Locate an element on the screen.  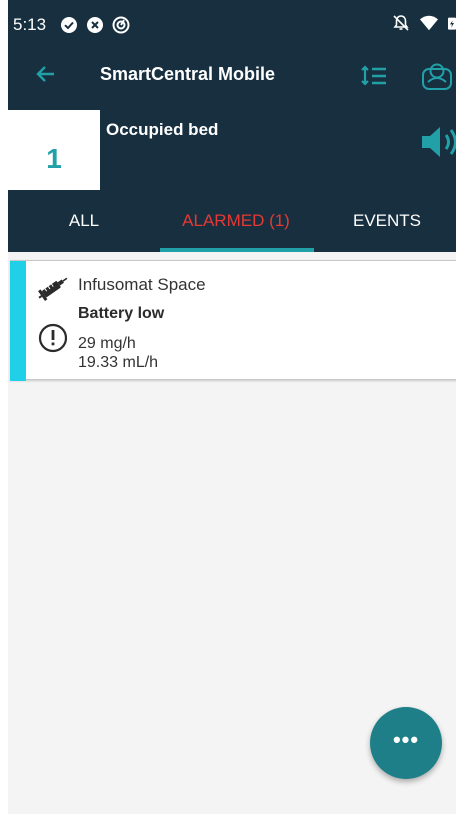
bed-header: 1 Occupied bed is located at coordinates (232, 146).